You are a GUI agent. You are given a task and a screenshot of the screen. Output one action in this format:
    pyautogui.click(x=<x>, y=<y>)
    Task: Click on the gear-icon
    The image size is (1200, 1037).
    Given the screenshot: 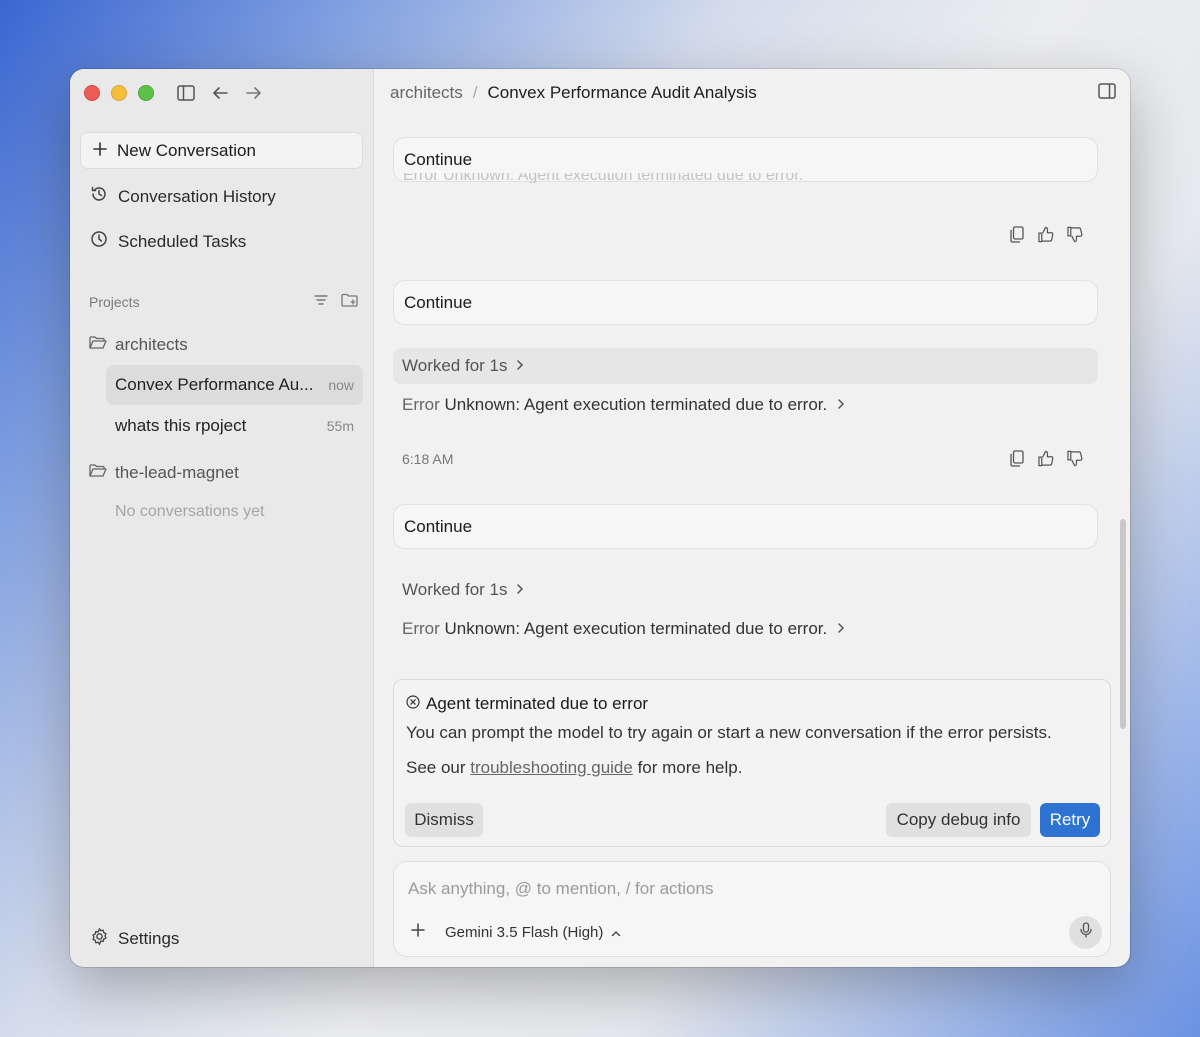 What is the action you would take?
    pyautogui.click(x=99, y=939)
    